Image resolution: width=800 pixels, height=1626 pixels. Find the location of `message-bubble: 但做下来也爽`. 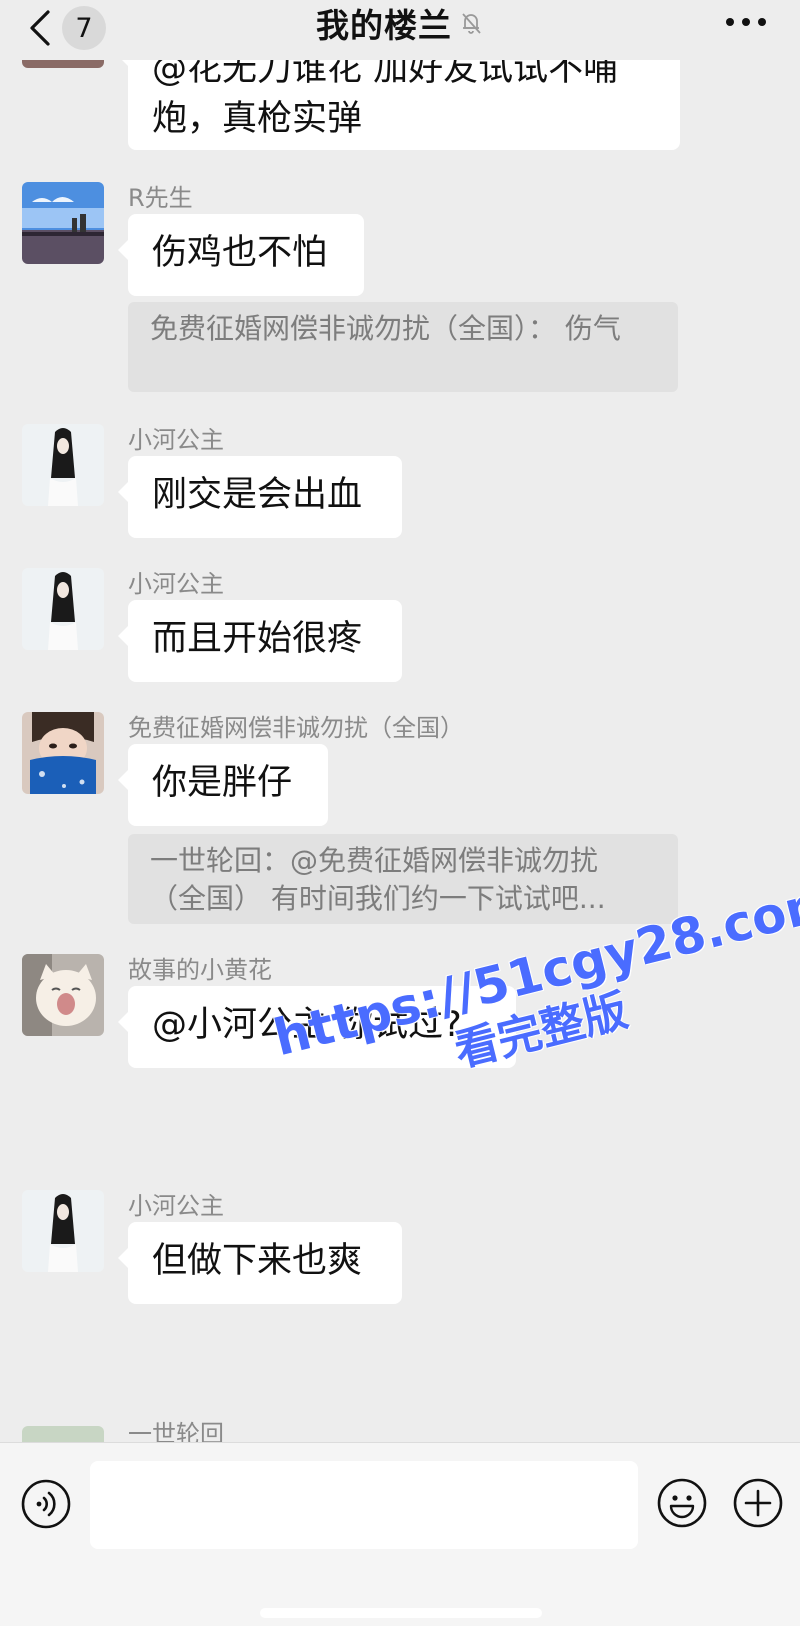

message-bubble: 但做下来也爽 is located at coordinates (260, 1263).